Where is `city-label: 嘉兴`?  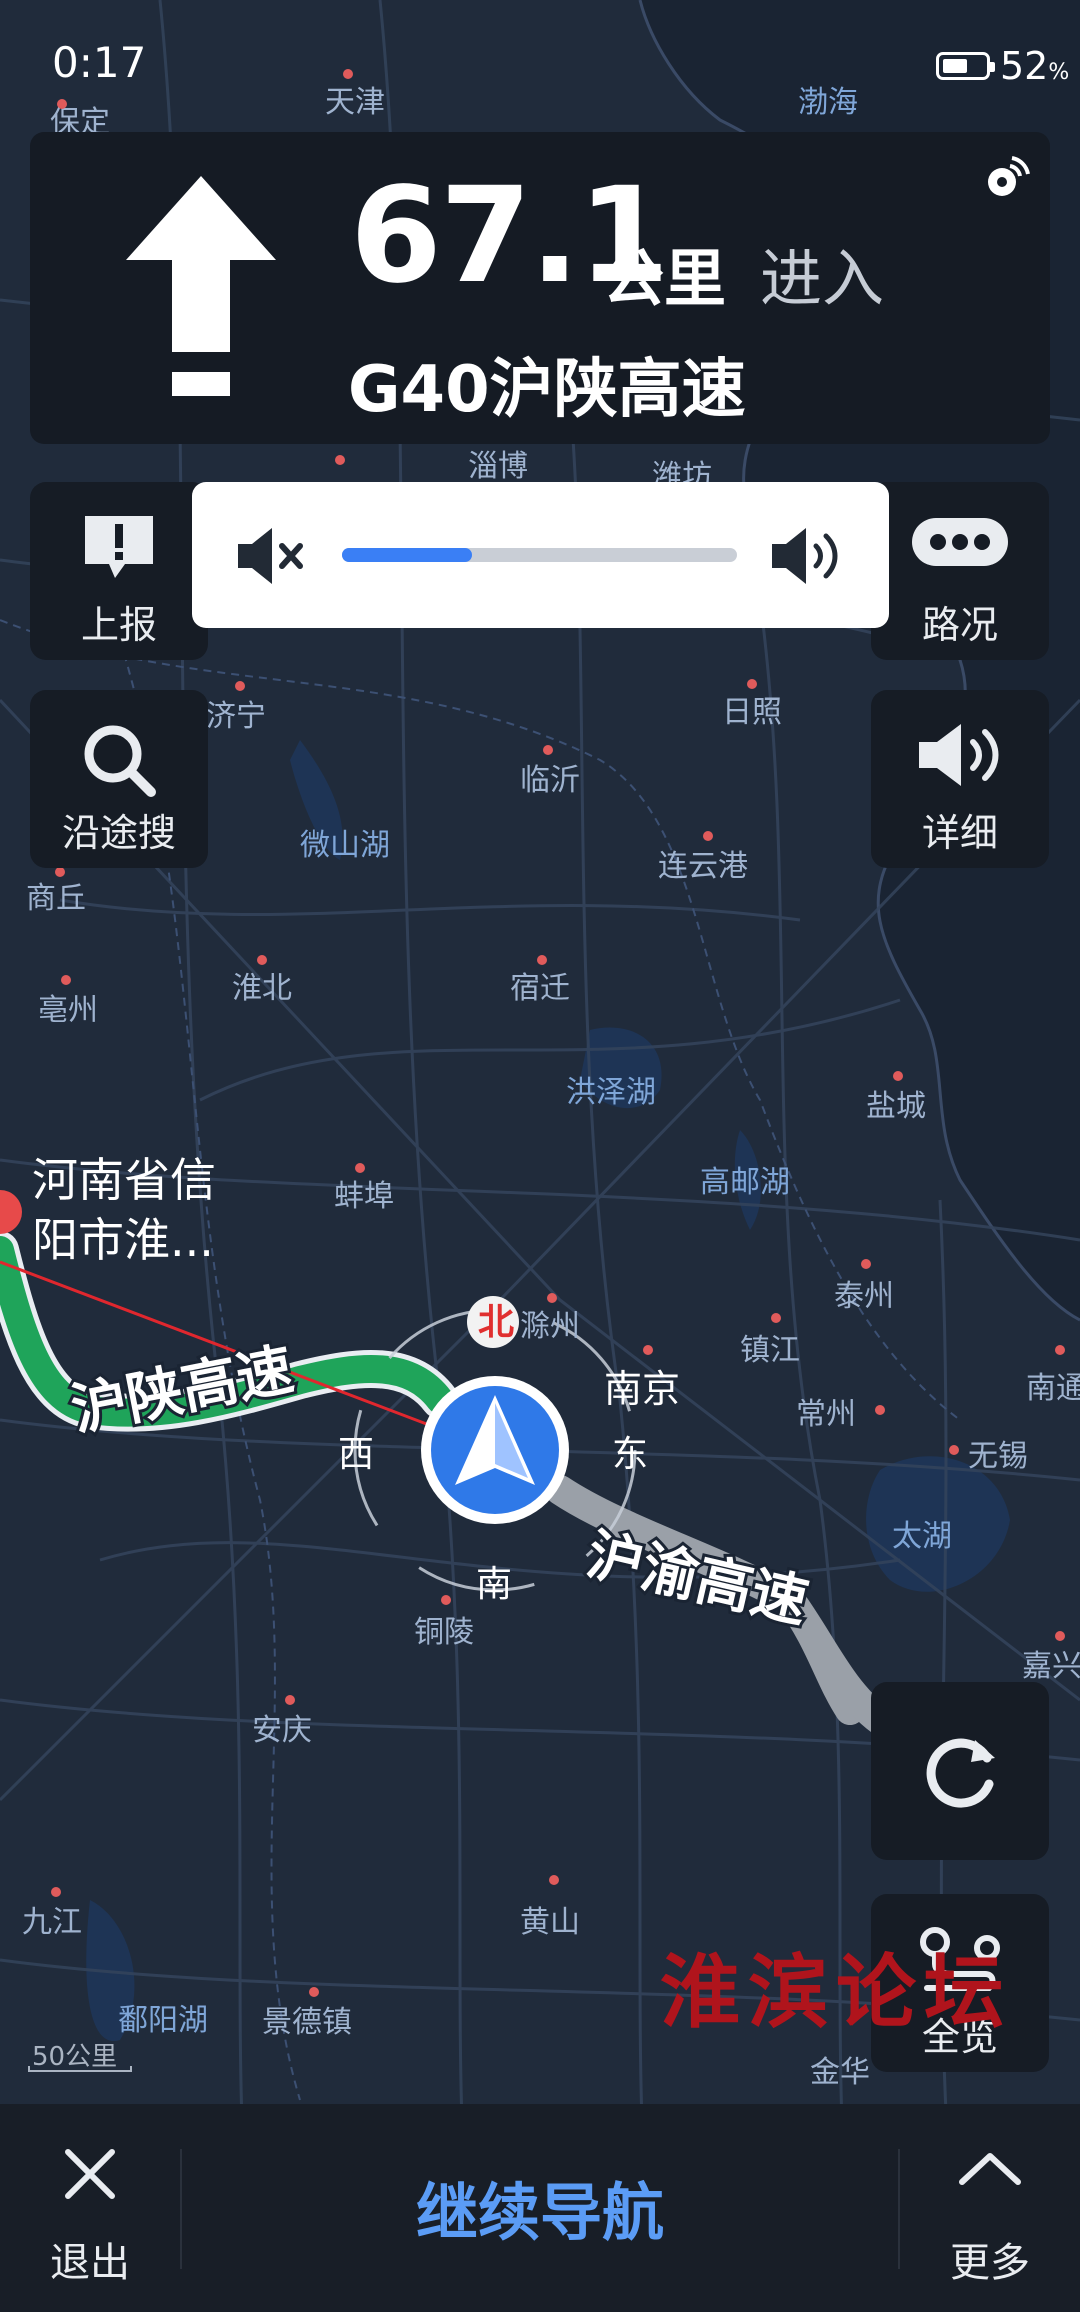
city-label: 嘉兴 is located at coordinates (1051, 1666).